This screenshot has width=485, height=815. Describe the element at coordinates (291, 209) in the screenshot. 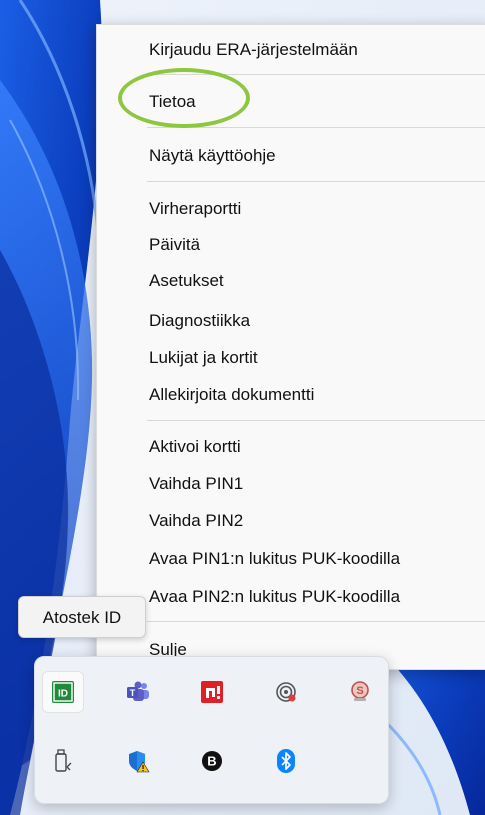

I see `menu-item-error-report: Virheraportti` at that location.